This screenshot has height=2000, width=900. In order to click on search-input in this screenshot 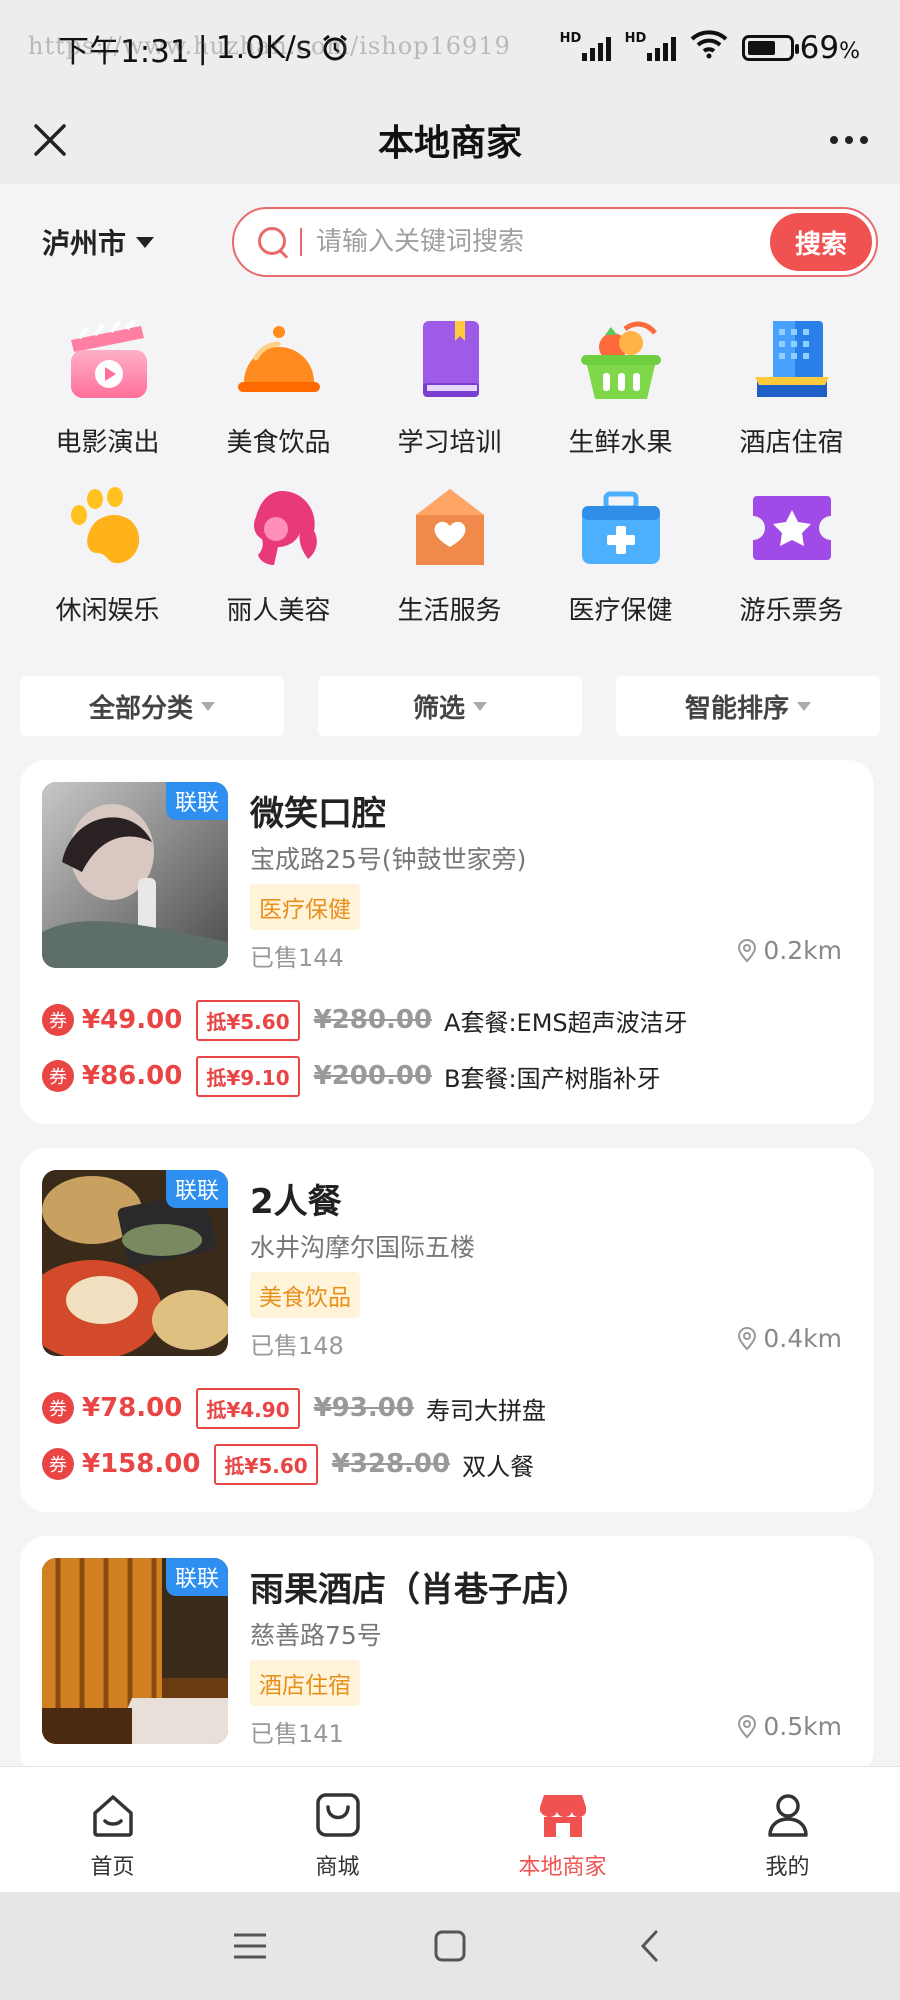, I will do `click(543, 242)`.